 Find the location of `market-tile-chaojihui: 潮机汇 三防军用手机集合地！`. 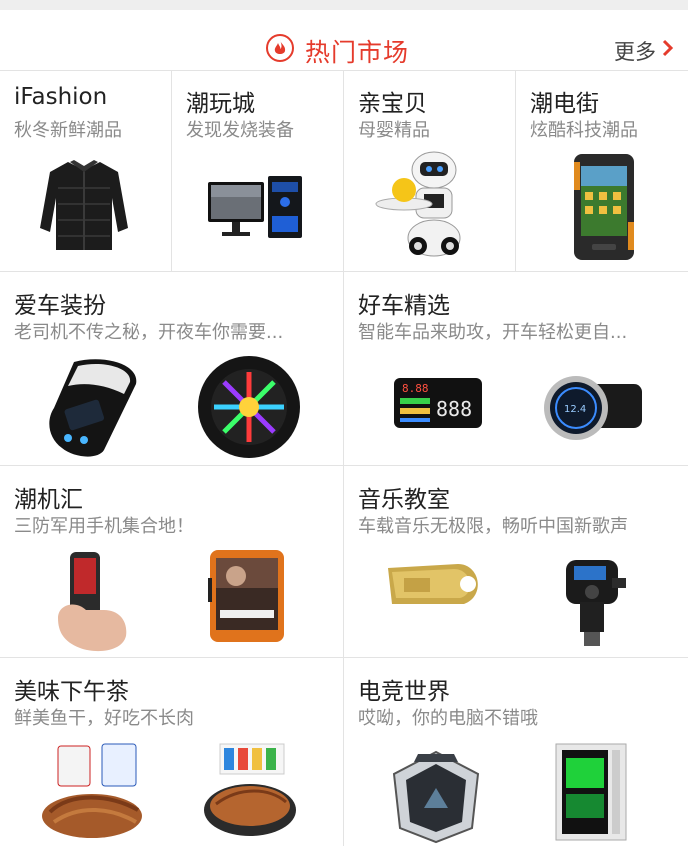

market-tile-chaojihui: 潮机汇 三防军用手机集合地！ is located at coordinates (172, 561).